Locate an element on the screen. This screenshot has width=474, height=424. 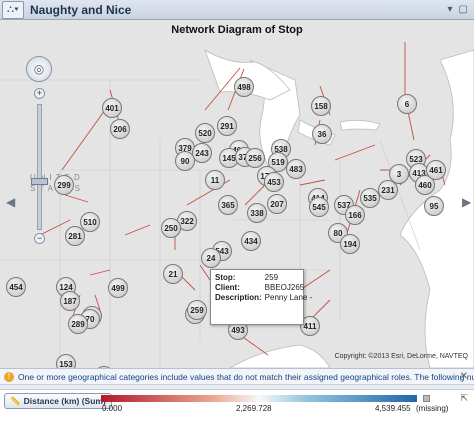
pan-control: ◎ is located at coordinates (39, 69).